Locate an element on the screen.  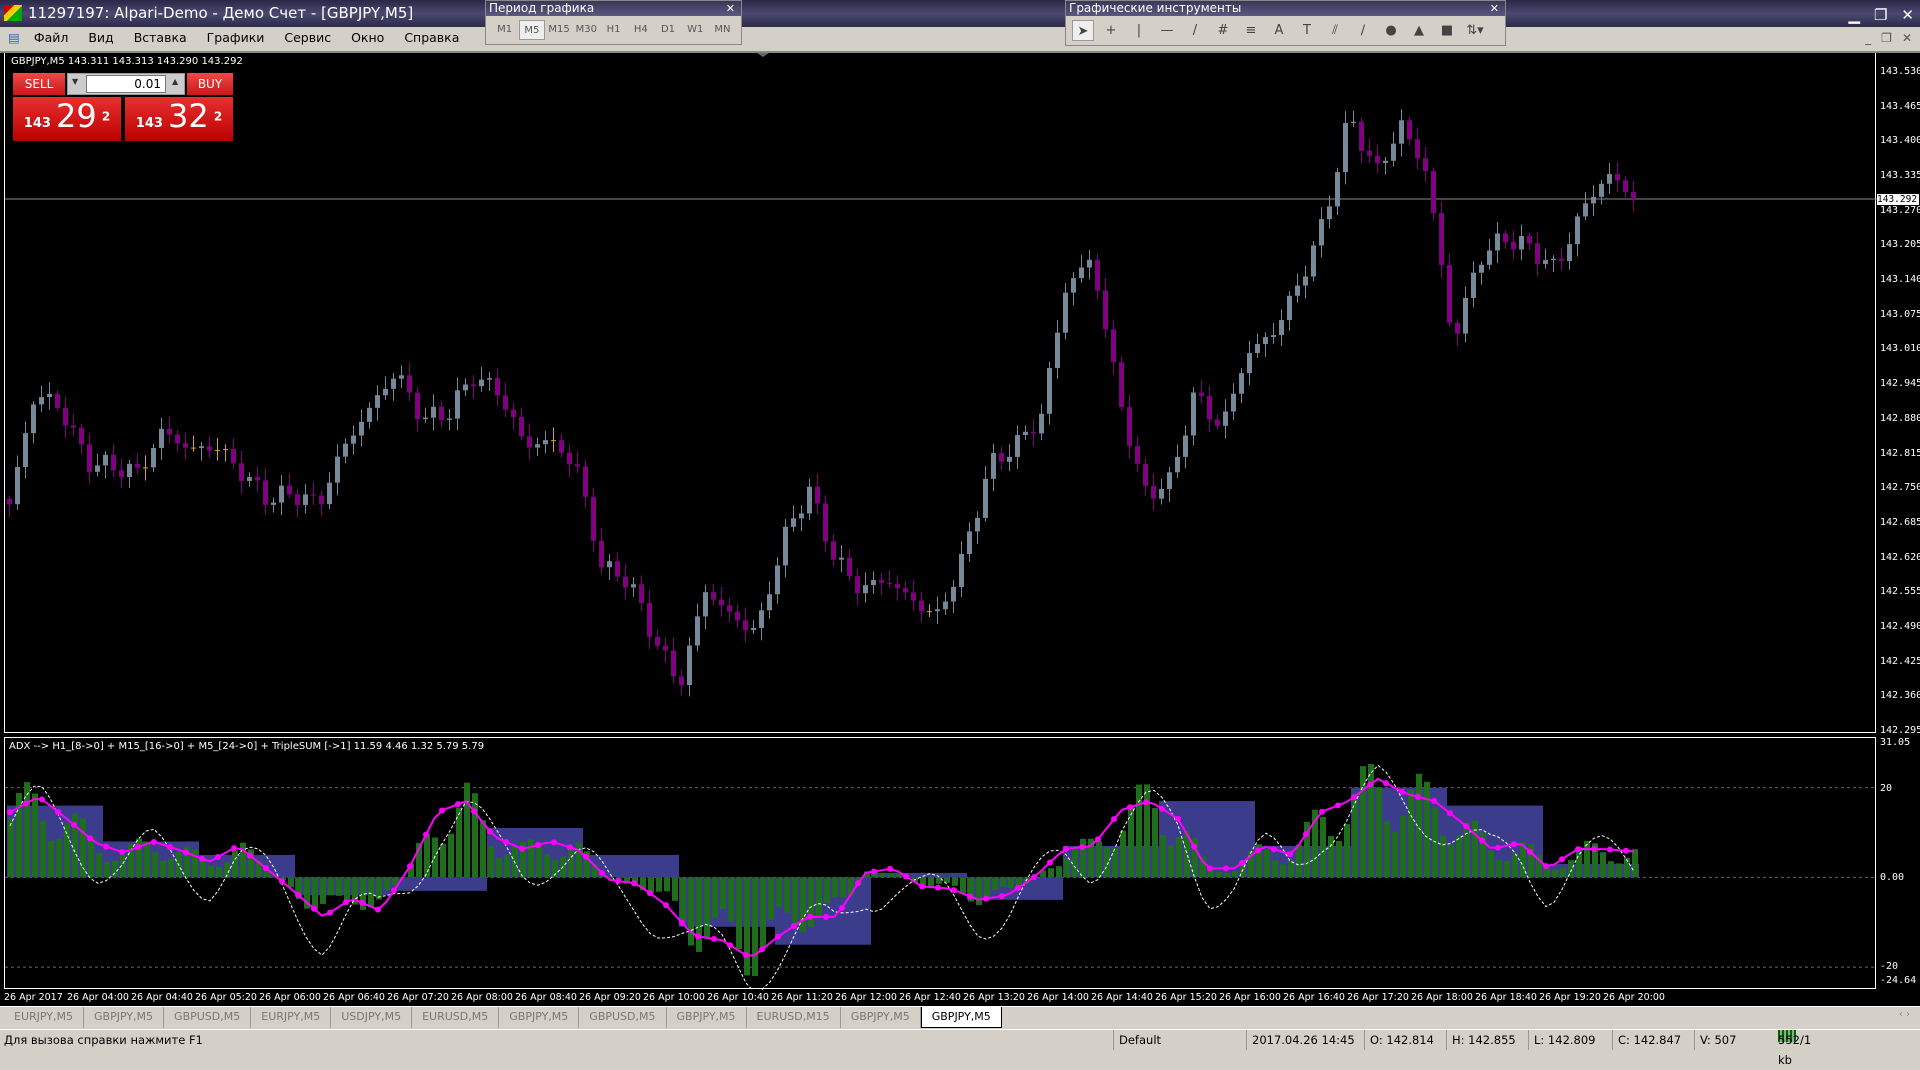
chart-shift-marker is located at coordinates (763, 55).